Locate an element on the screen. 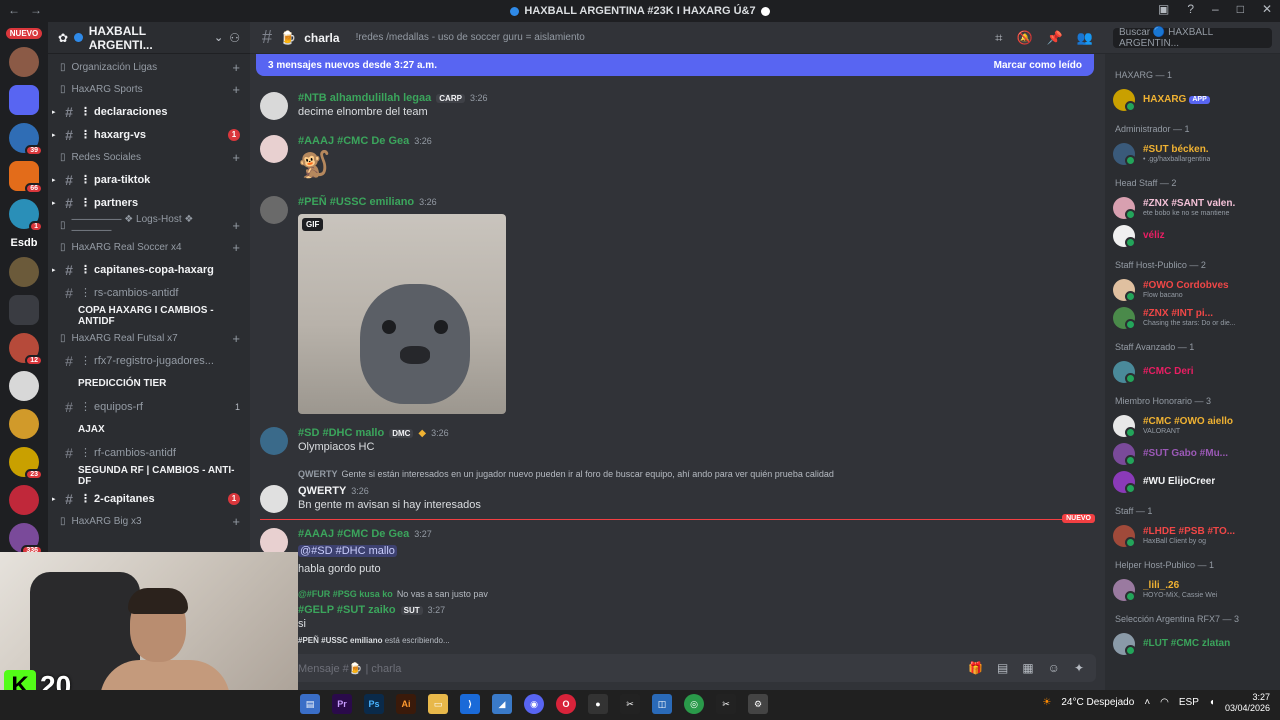 The height and width of the screenshot is (720, 1280). channel-category: ▯ ――――― ❖ Logs-Host ❖ ―――― + is located at coordinates (149, 225).